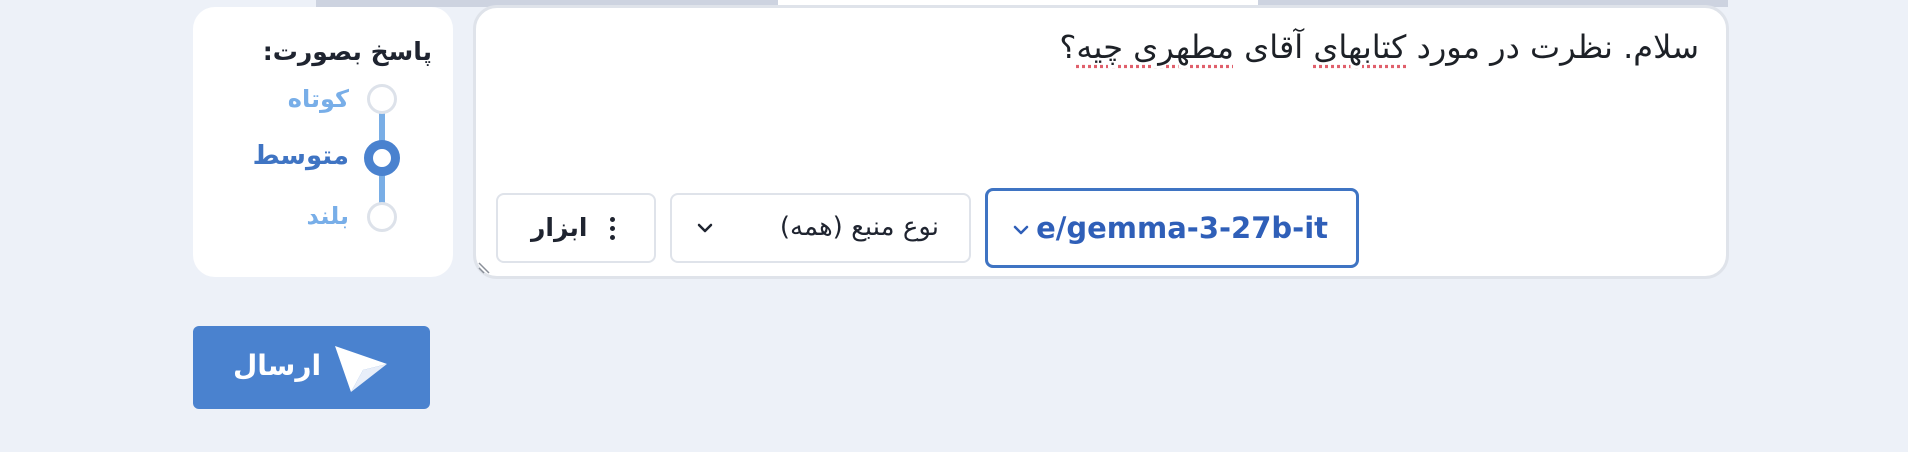  What do you see at coordinates (1273, 47) in the screenshot?
I see `query-text-part: آقای` at bounding box center [1273, 47].